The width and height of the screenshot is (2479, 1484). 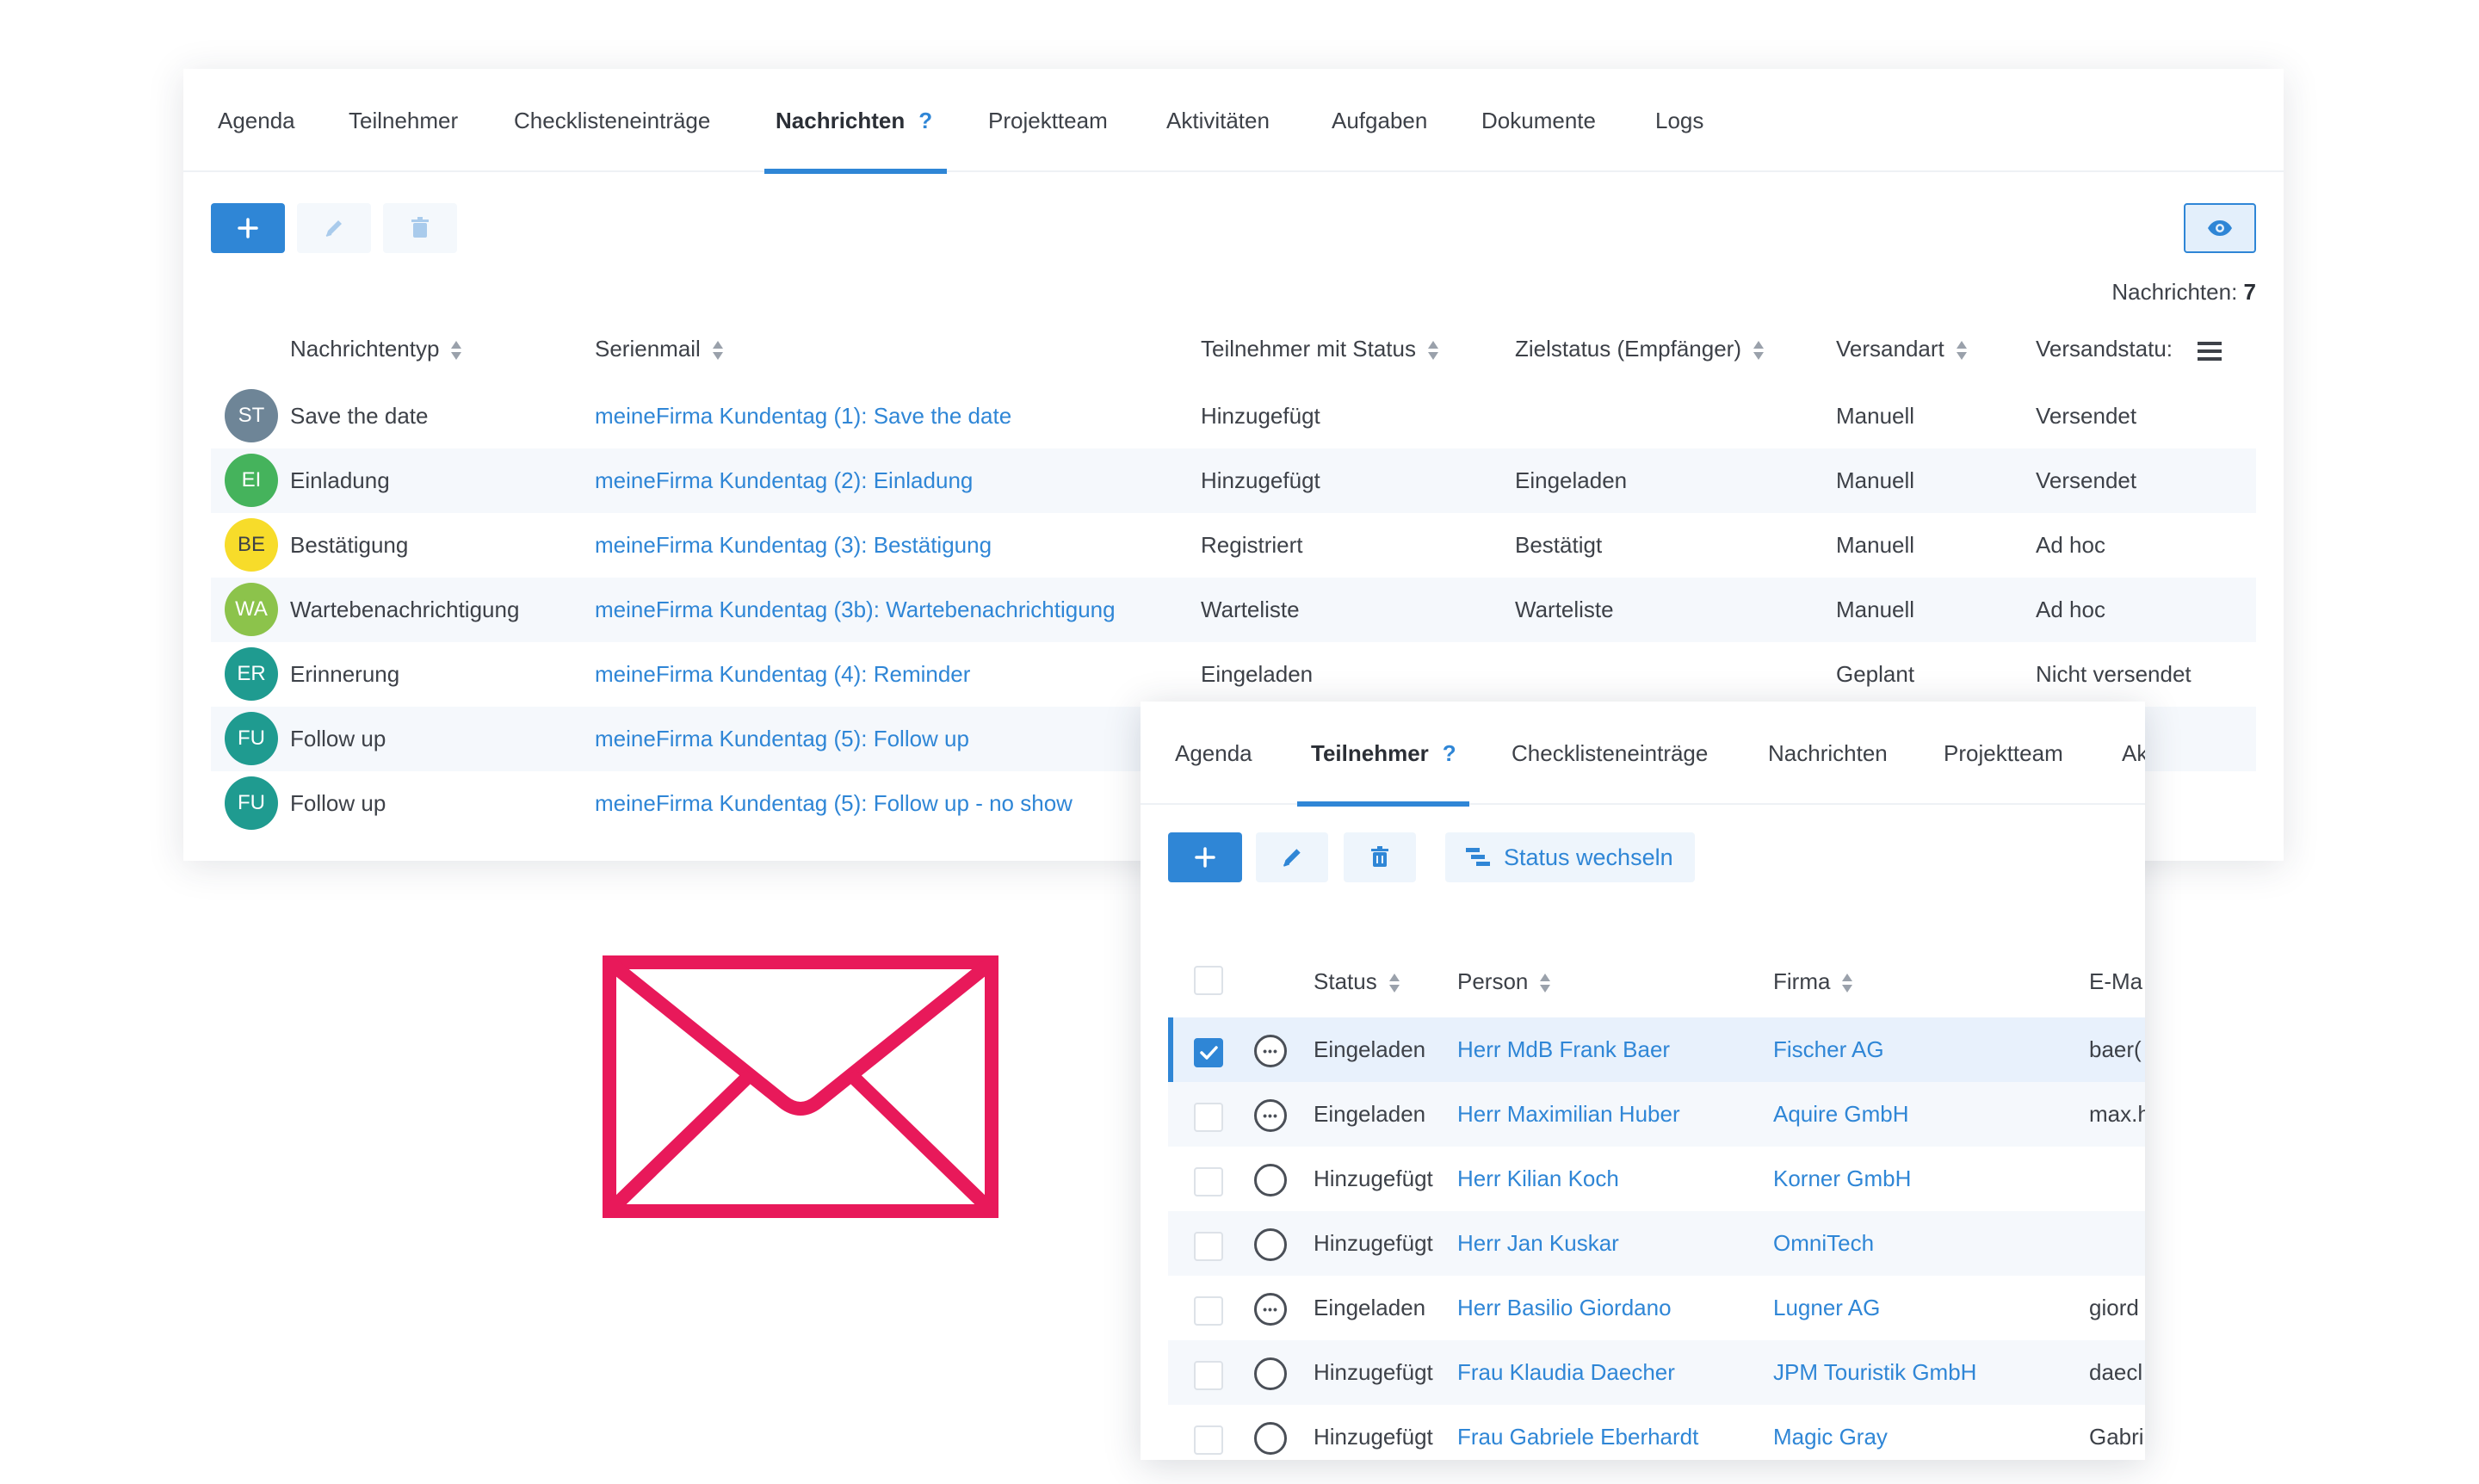 What do you see at coordinates (1656, 1243) in the screenshot?
I see `table-row: Hinzugefügt Herr Jan Kuskar OmniTech` at bounding box center [1656, 1243].